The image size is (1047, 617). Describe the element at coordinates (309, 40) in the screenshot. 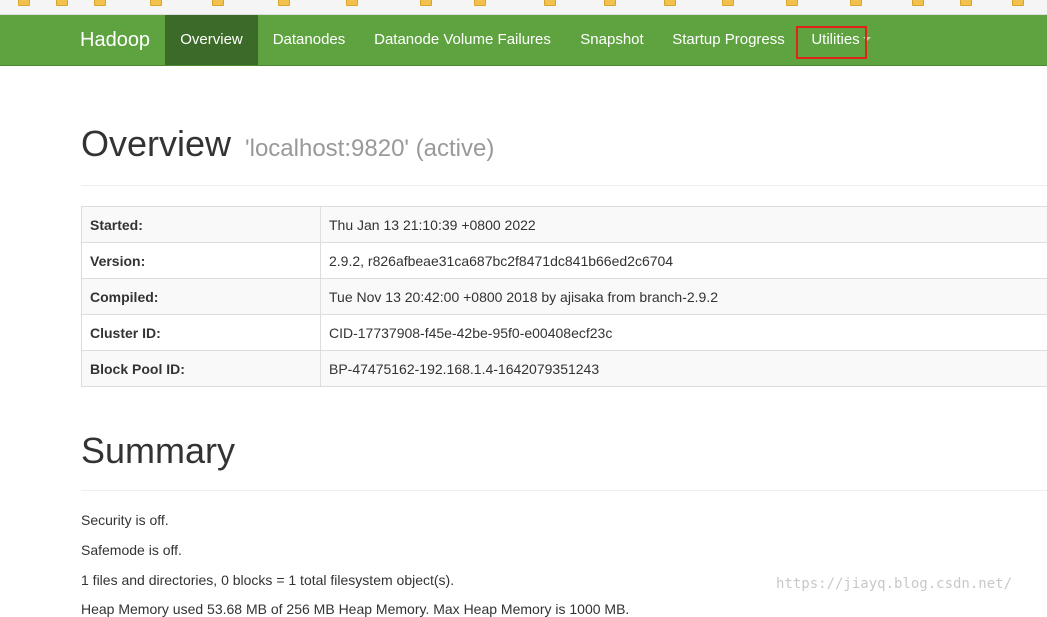

I see `nav-datanodes: Datanodes` at that location.